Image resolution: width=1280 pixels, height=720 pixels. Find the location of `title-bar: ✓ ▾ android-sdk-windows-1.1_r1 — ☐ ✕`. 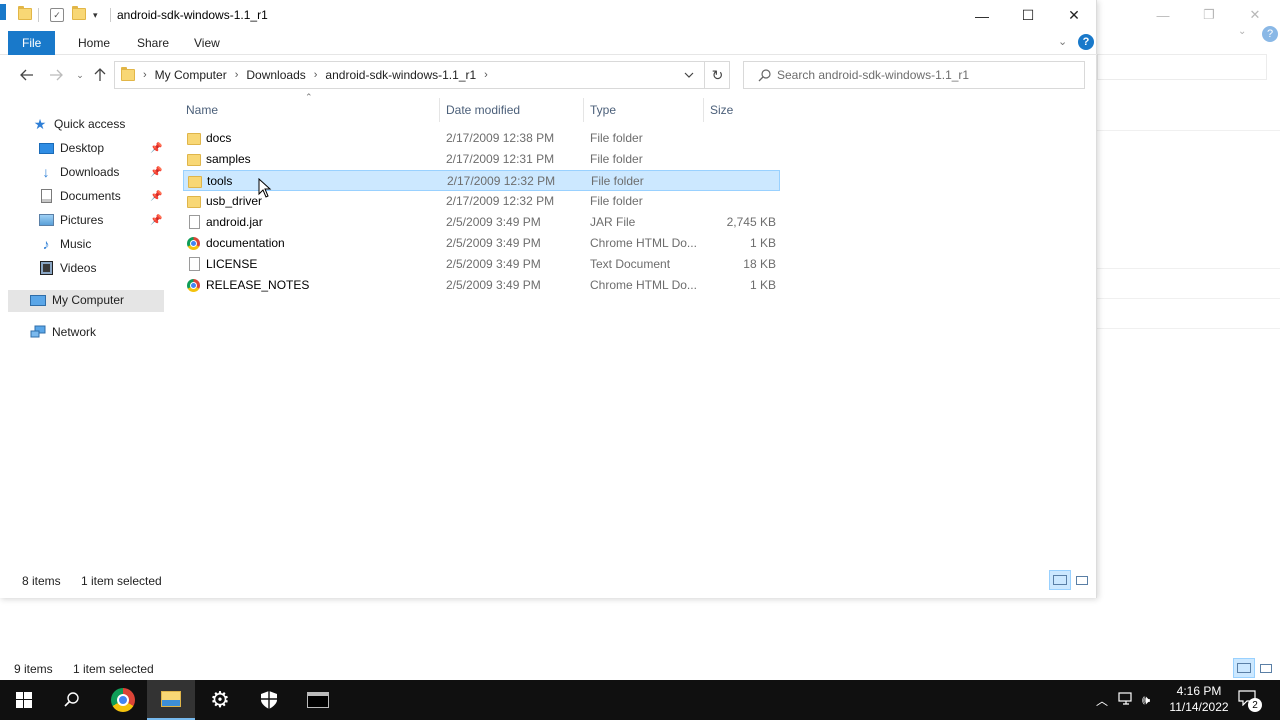

title-bar: ✓ ▾ android-sdk-windows-1.1_r1 — ☐ ✕ is located at coordinates (548, 15).